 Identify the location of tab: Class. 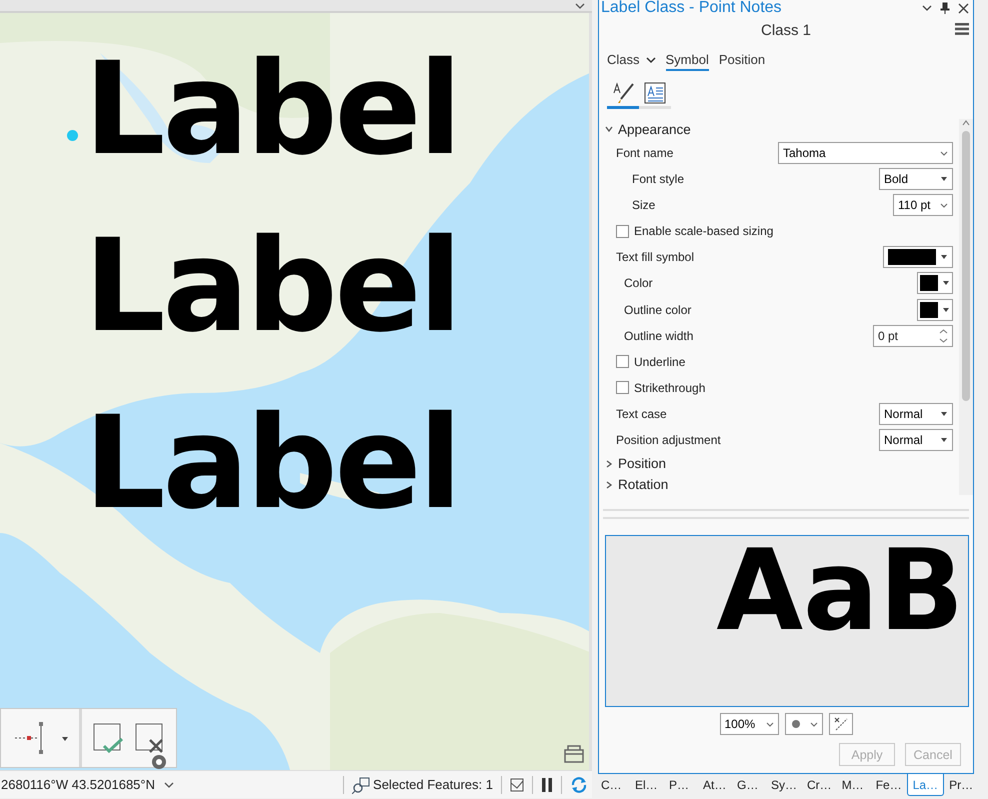
(631, 60).